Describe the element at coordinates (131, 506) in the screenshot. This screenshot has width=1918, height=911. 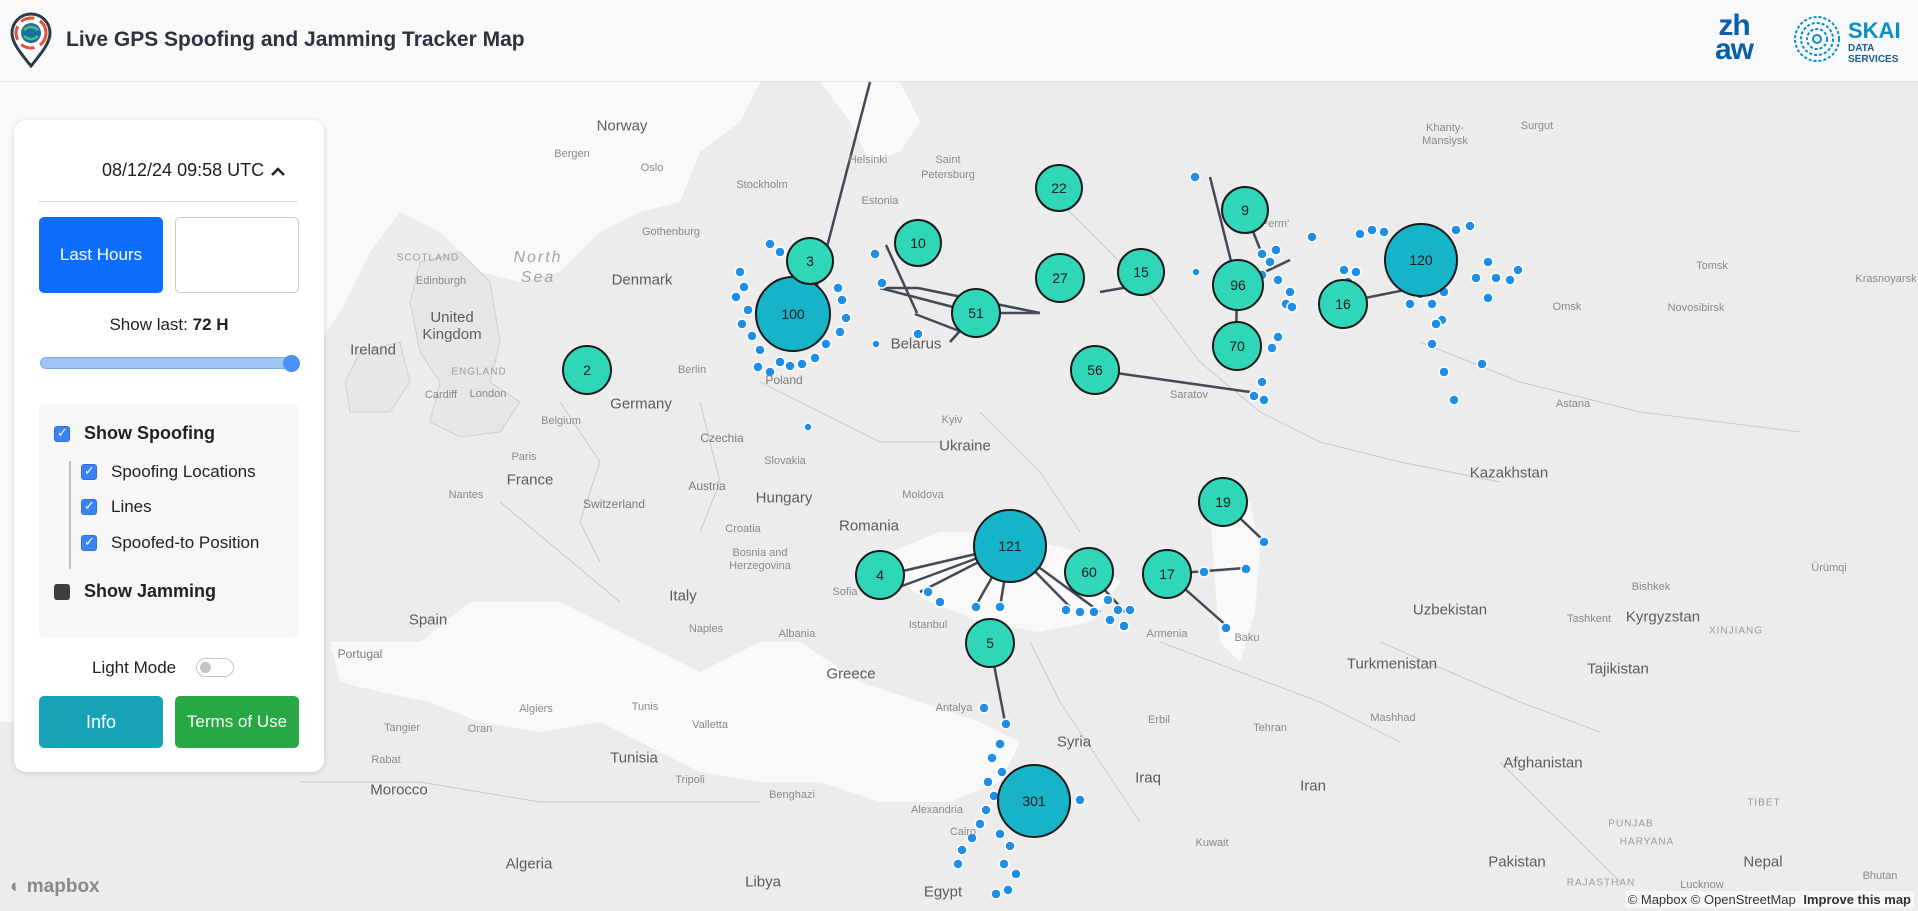
I see `lines-label: Lines` at that location.